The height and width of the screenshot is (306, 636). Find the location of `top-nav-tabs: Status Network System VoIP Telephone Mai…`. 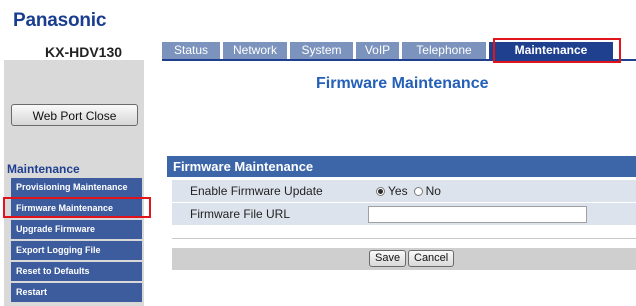

top-nav-tabs: Status Network System VoIP Telephone Mai… is located at coordinates (389, 50).